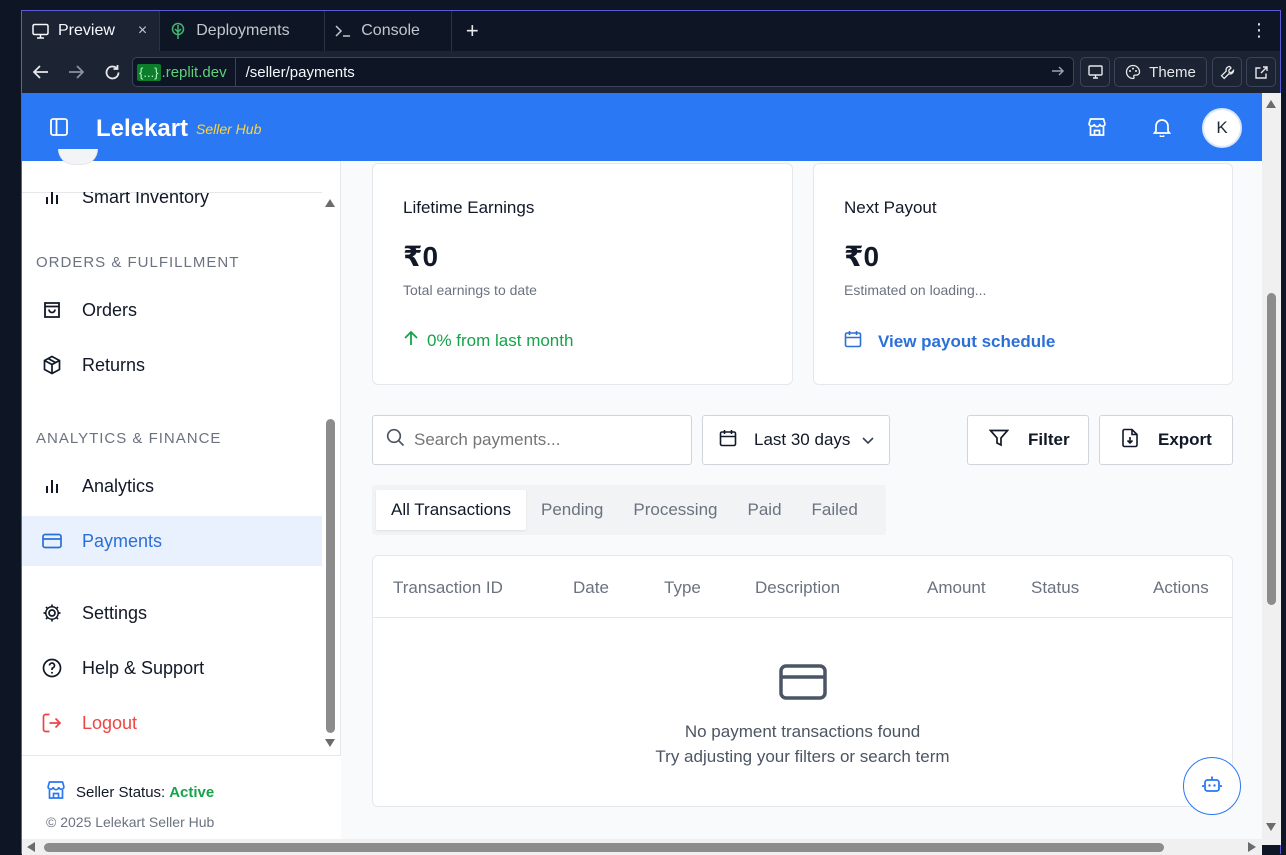 Image resolution: width=1286 pixels, height=855 pixels. I want to click on export-label: Export, so click(1185, 439).